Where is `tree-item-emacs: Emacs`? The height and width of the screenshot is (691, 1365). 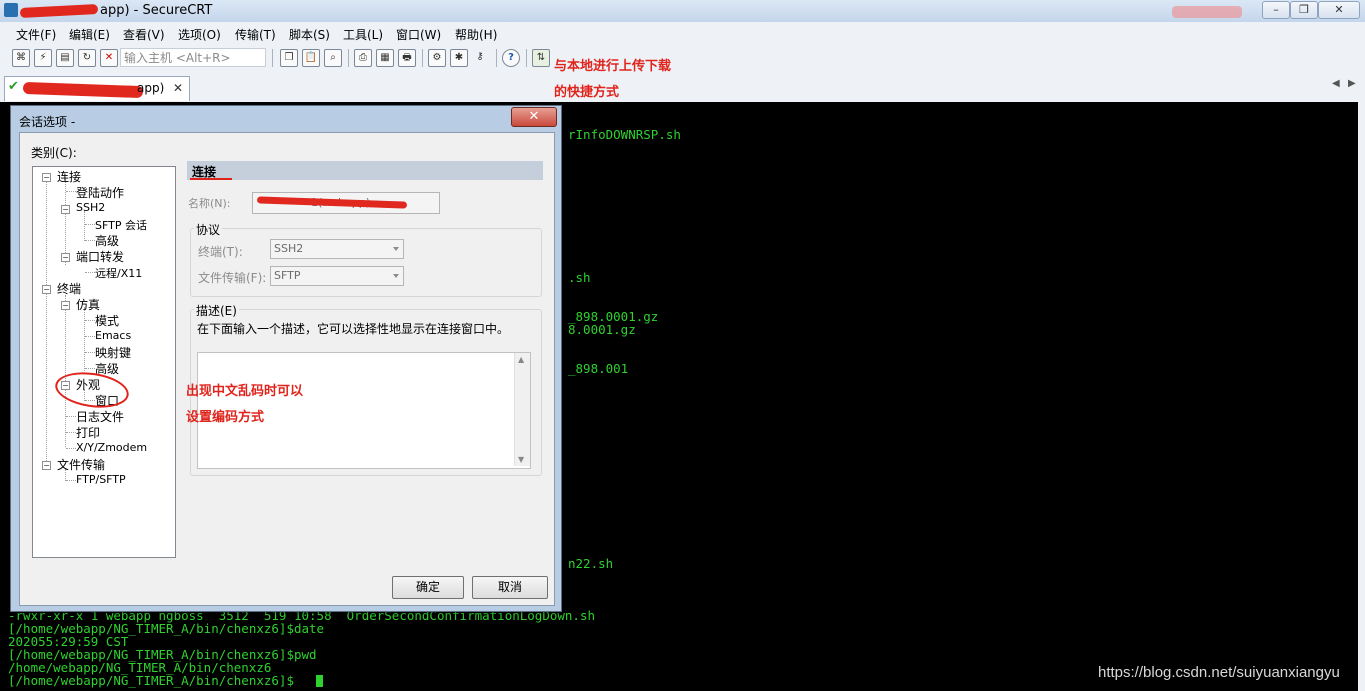 tree-item-emacs: Emacs is located at coordinates (113, 335).